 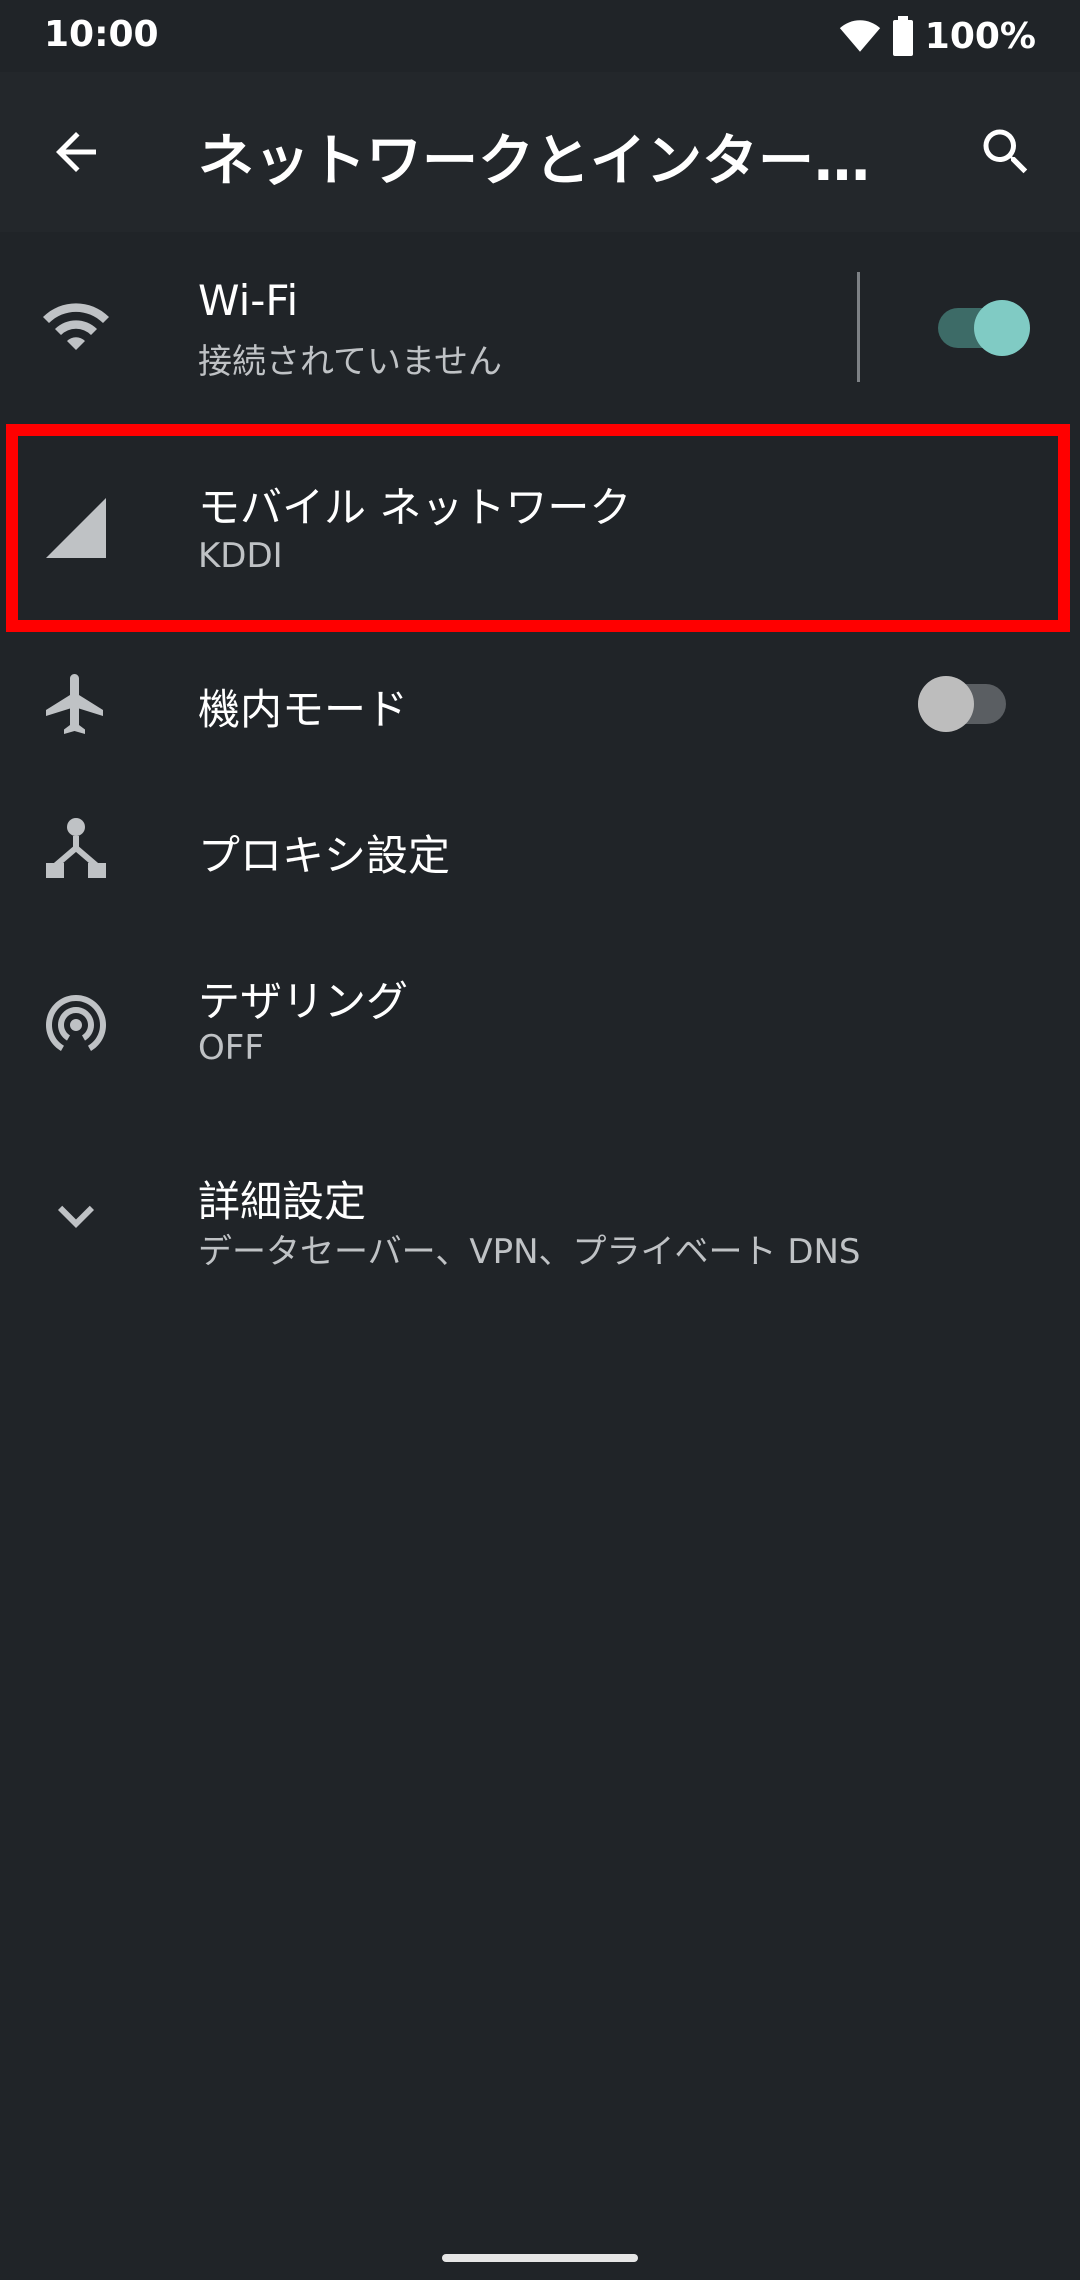 What do you see at coordinates (902, 36) in the screenshot?
I see `battery-icon` at bounding box center [902, 36].